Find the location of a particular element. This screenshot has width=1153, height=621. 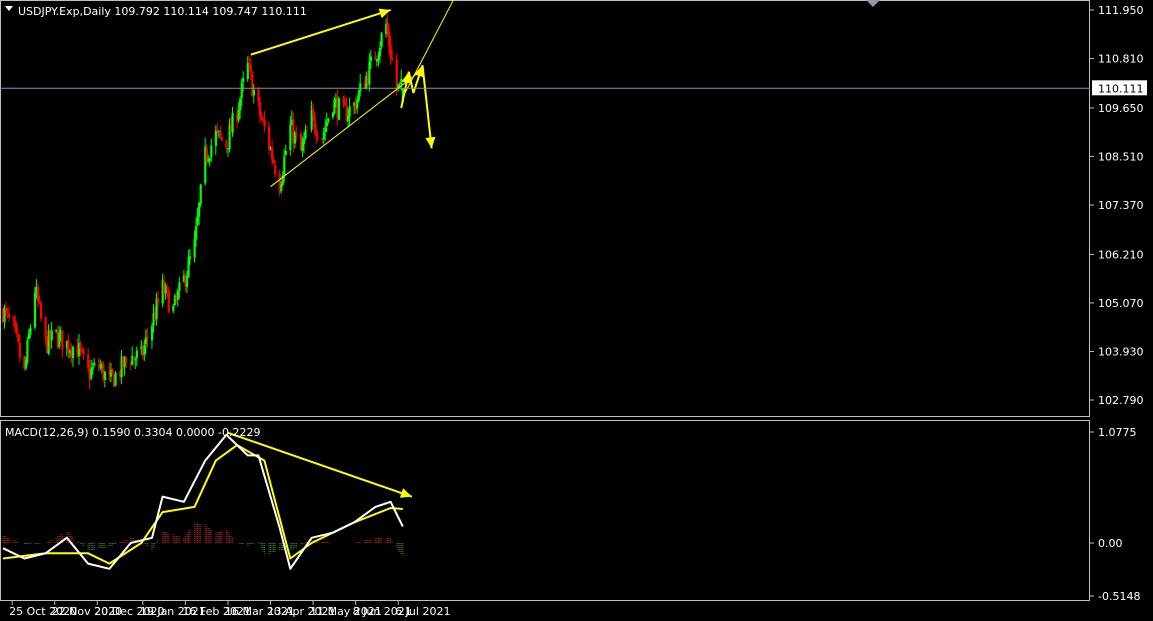

price-tick-label: 109.650 is located at coordinates (1121, 108).